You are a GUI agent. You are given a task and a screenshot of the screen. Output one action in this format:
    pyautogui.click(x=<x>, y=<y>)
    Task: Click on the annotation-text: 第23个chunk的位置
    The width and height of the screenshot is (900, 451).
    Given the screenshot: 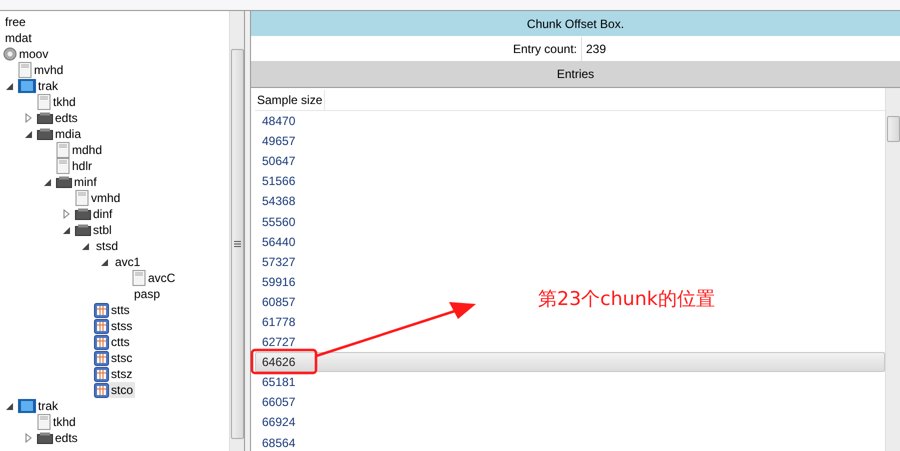 What is the action you would take?
    pyautogui.click(x=626, y=299)
    